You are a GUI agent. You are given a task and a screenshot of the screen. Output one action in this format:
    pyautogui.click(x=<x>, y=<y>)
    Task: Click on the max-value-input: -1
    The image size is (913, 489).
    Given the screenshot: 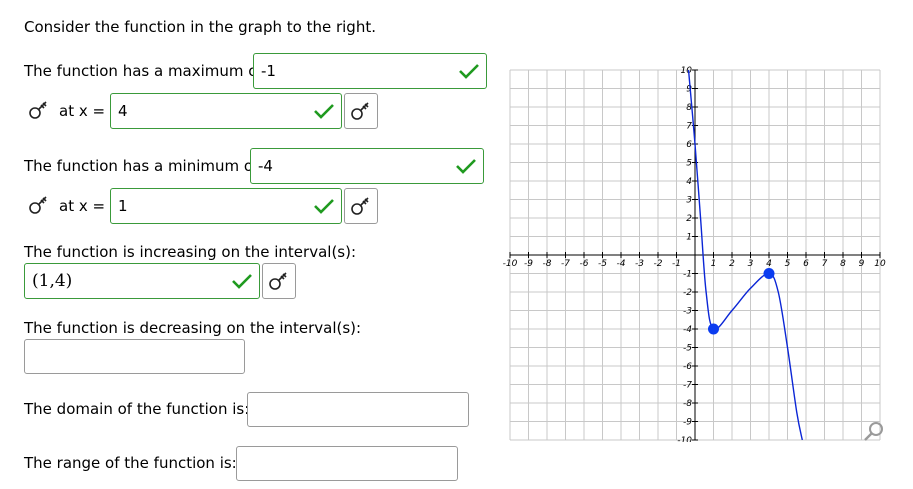 What is the action you would take?
    pyautogui.click(x=370, y=71)
    